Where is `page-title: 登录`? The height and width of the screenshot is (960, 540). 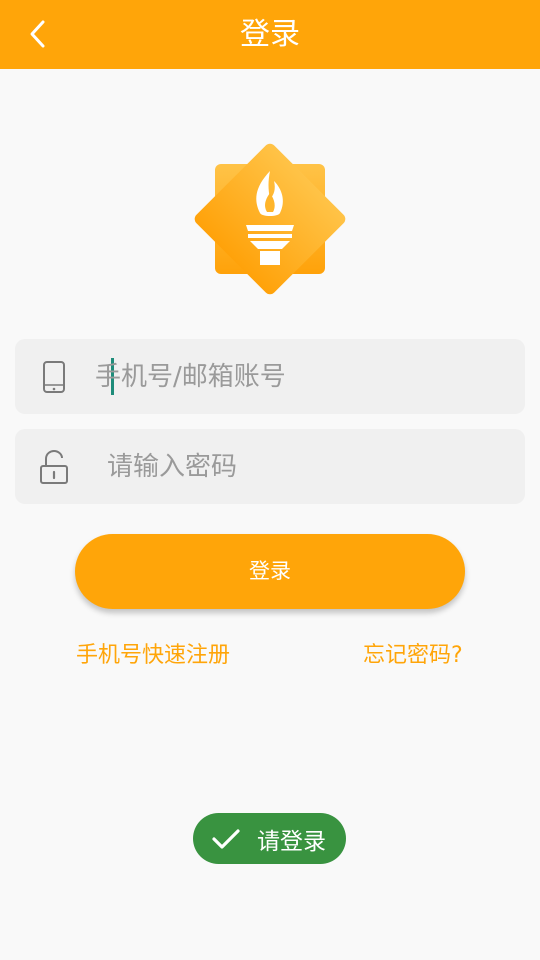
page-title: 登录 is located at coordinates (270, 34).